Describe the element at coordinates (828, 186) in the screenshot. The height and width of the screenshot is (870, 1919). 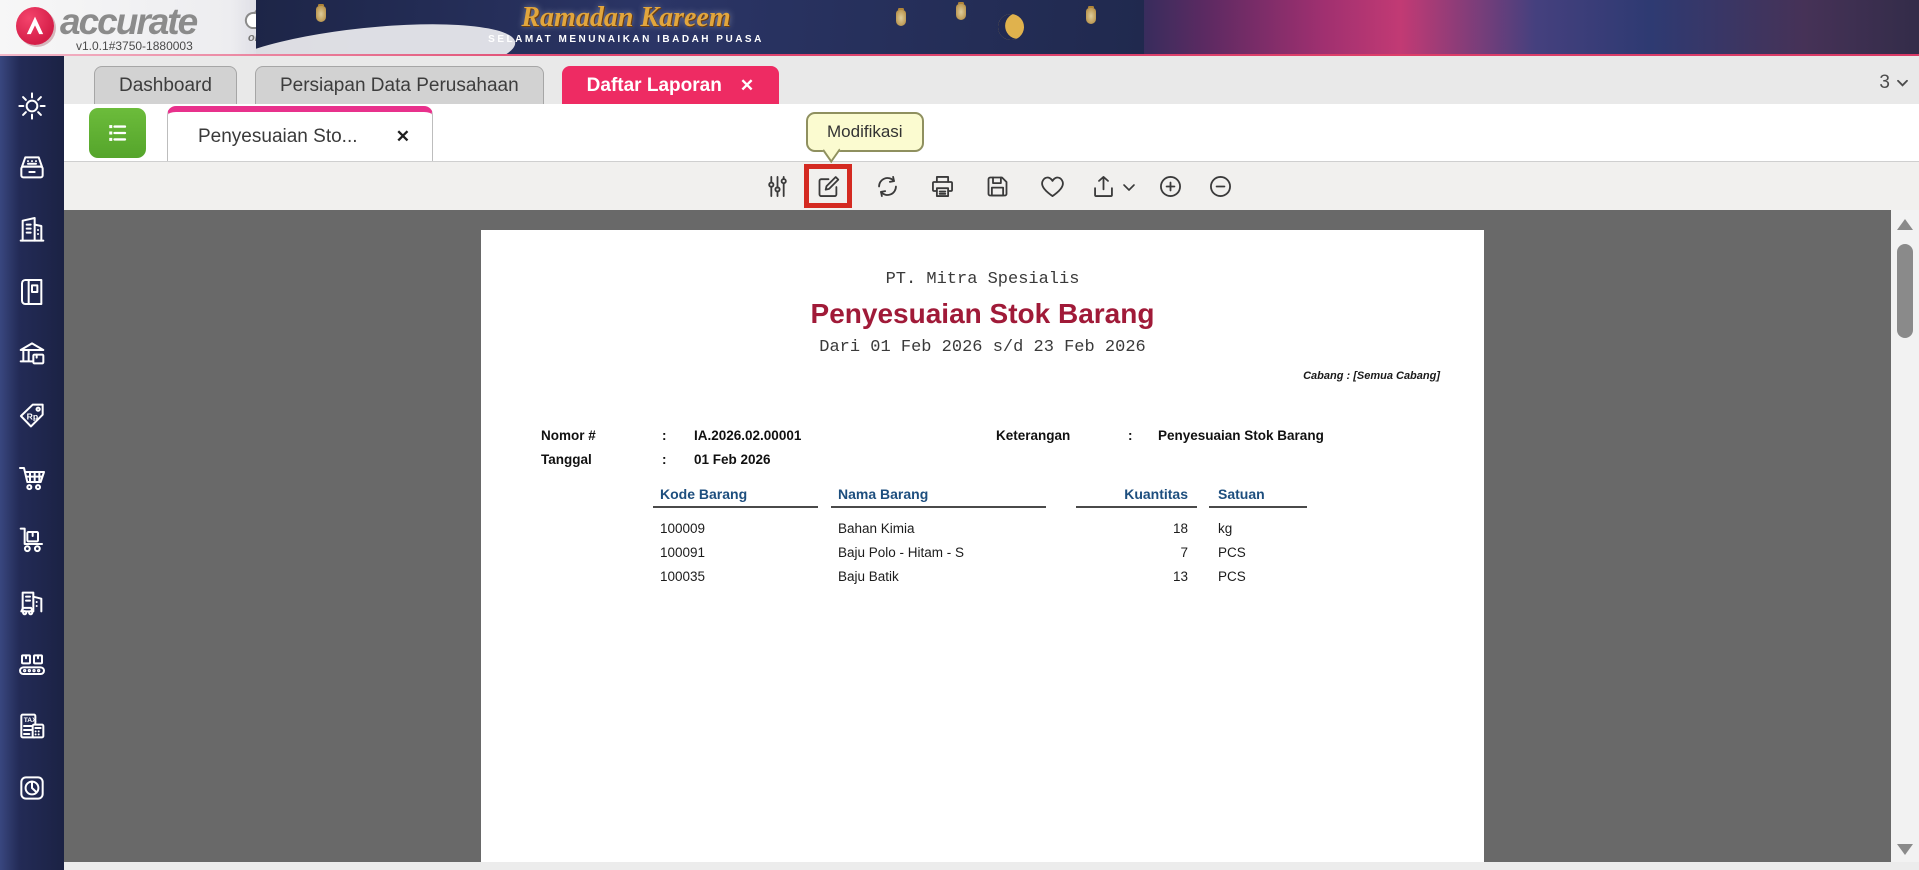
I see `modify-edit-icon` at that location.